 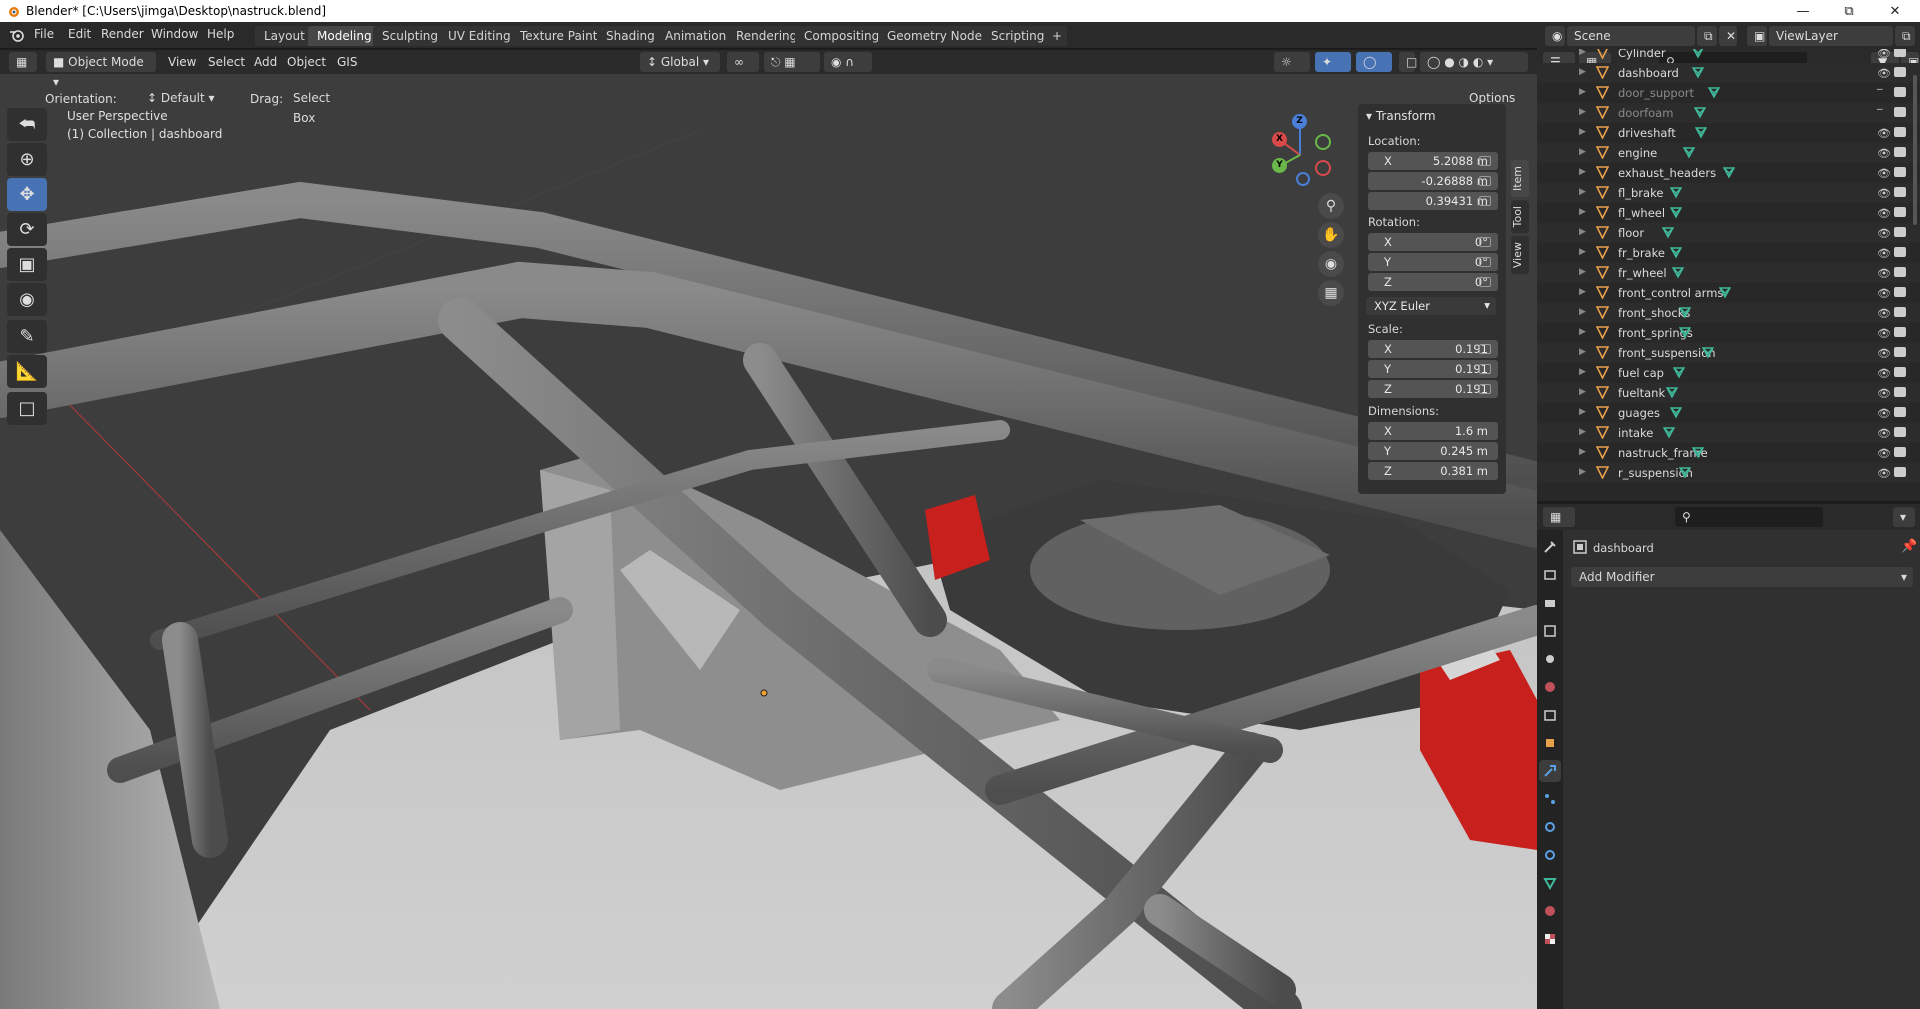 What do you see at coordinates (1550, 855) in the screenshot?
I see `constraints-tab-icon` at bounding box center [1550, 855].